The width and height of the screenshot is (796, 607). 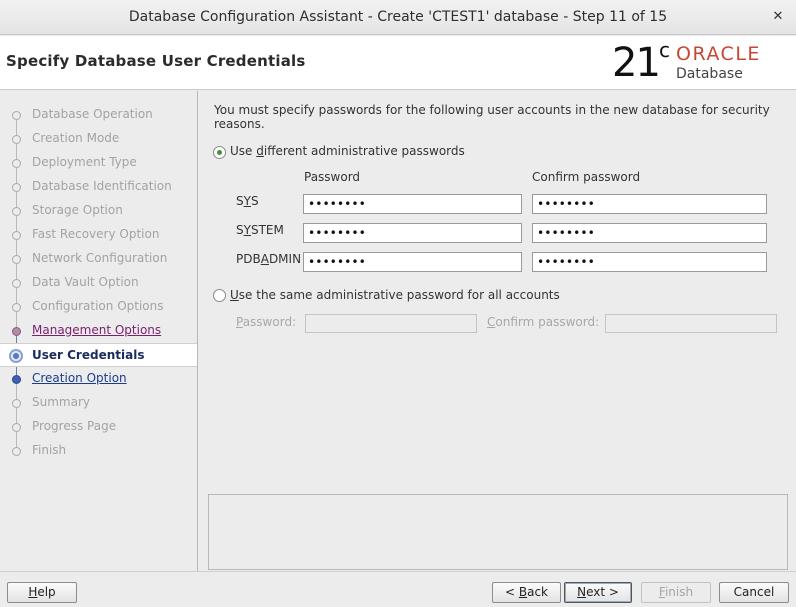 I want to click on message-panel, so click(x=498, y=532).